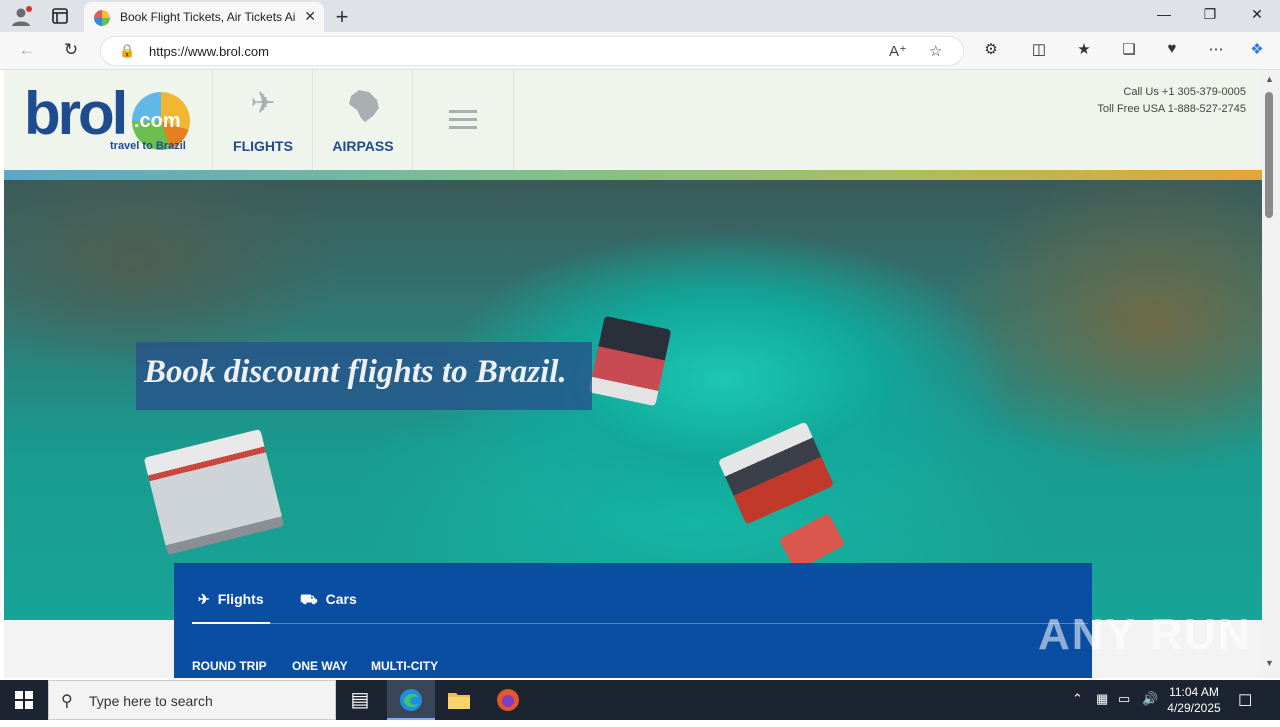 The width and height of the screenshot is (1280, 727). I want to click on nav-airpass: AIRPASS, so click(362, 120).